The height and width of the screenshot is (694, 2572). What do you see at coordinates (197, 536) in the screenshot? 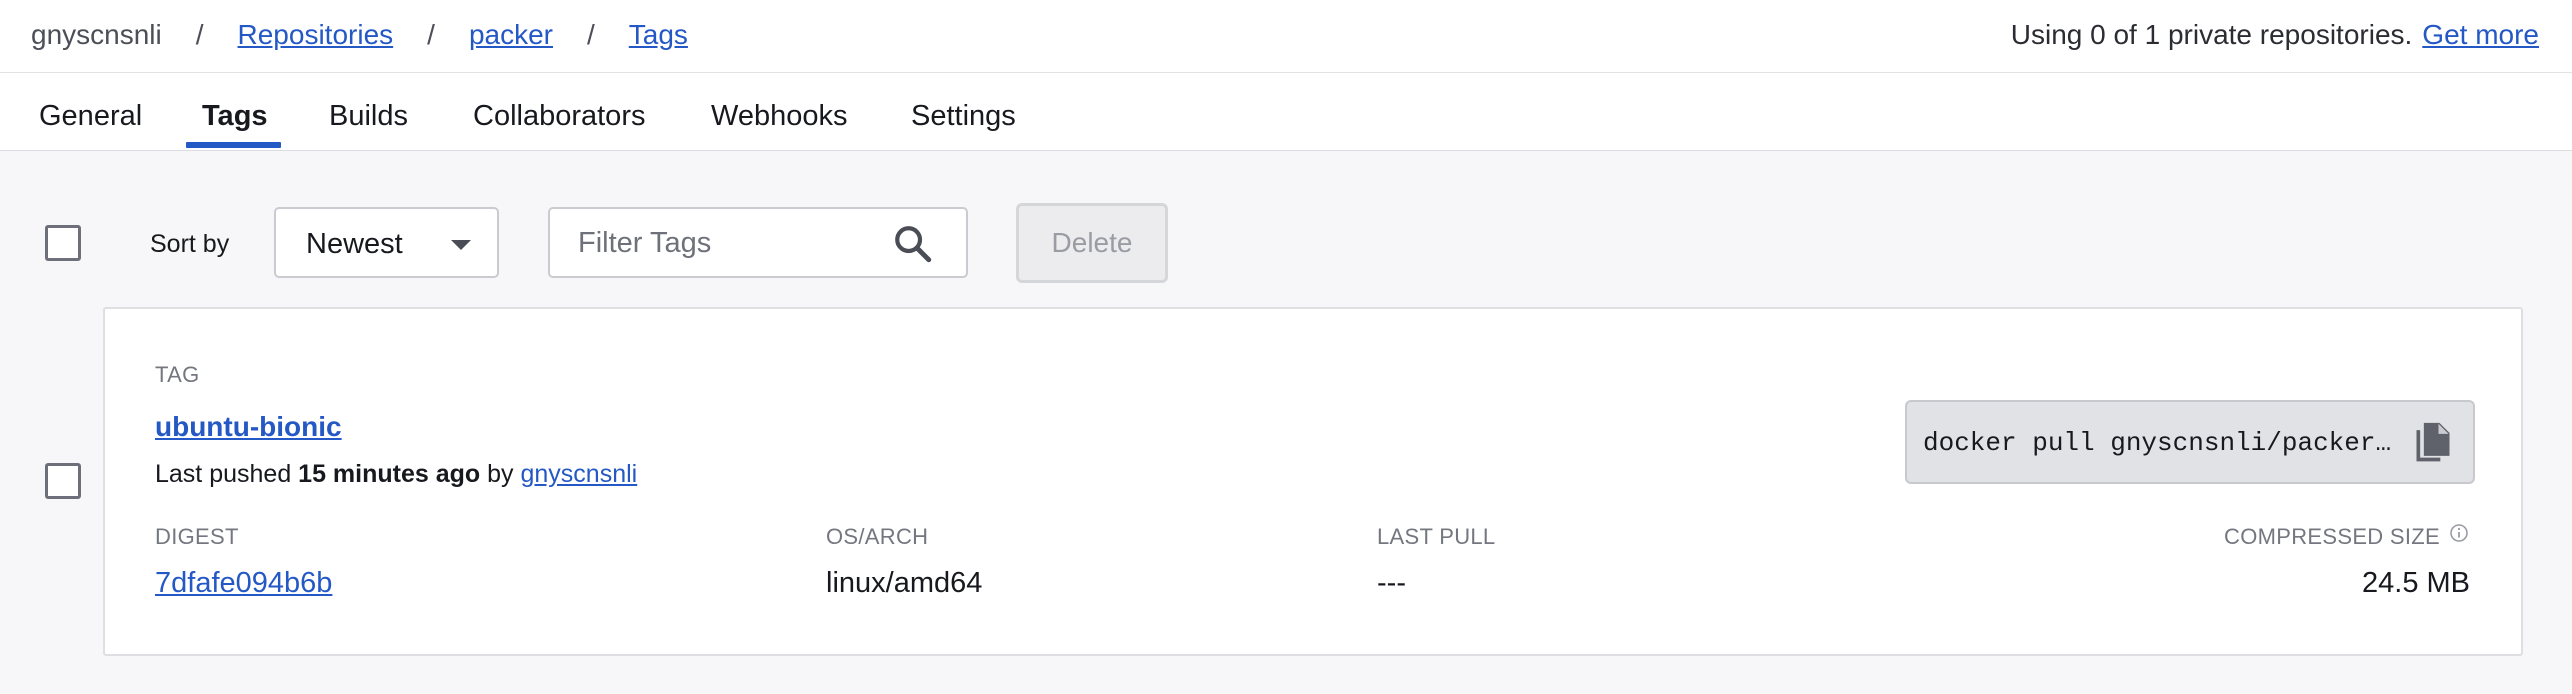
I see `digest-label: DIGEST` at bounding box center [197, 536].